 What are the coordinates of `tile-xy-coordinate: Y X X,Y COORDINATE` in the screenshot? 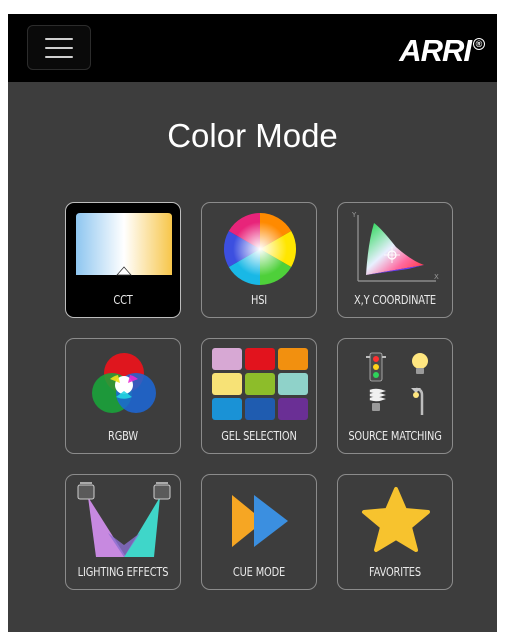 It's located at (395, 260).